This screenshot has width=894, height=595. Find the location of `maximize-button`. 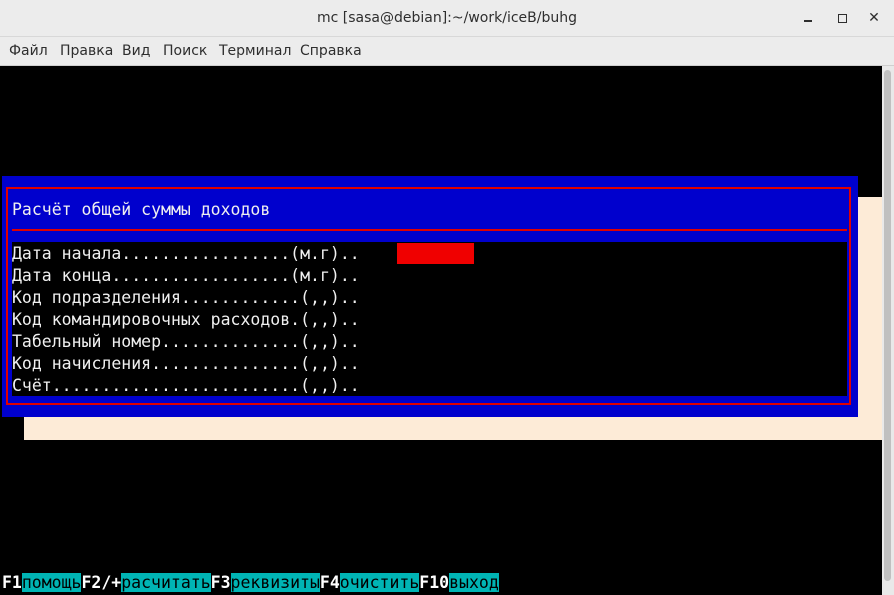

maximize-button is located at coordinates (842, 18).